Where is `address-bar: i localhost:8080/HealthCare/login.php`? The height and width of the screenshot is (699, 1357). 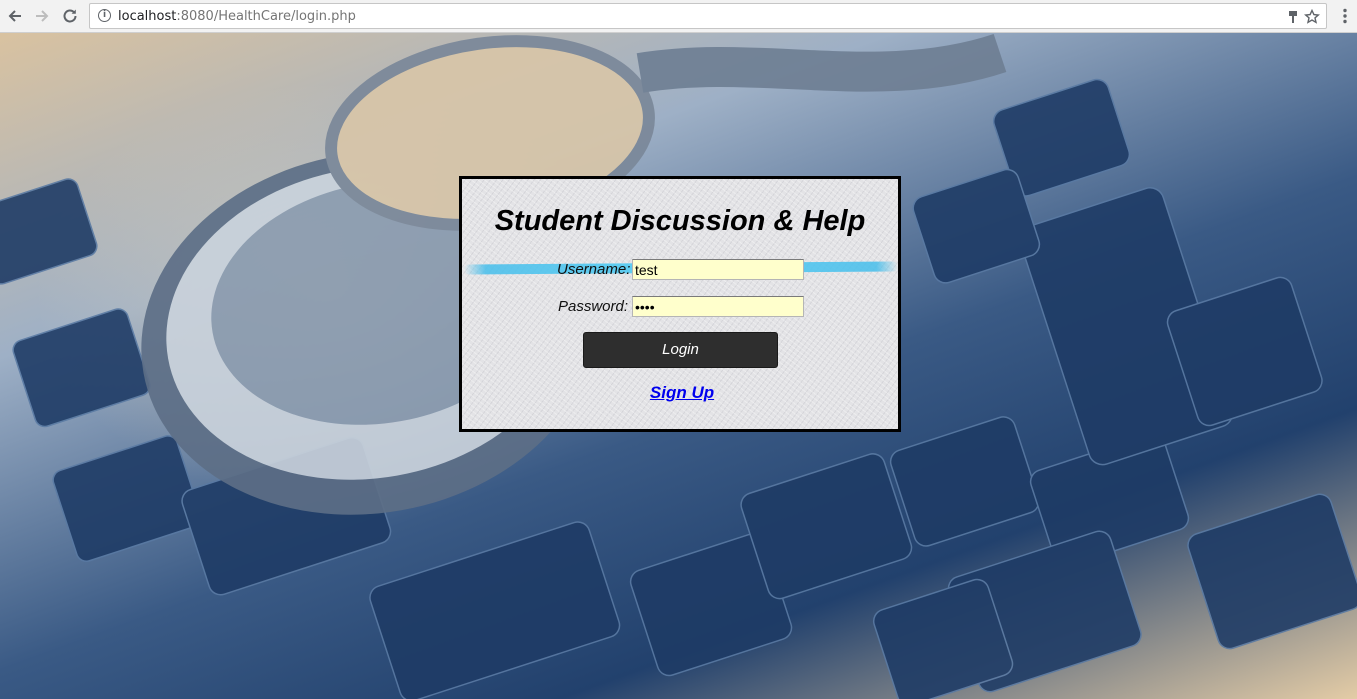
address-bar: i localhost:8080/HealthCare/login.php is located at coordinates (708, 16).